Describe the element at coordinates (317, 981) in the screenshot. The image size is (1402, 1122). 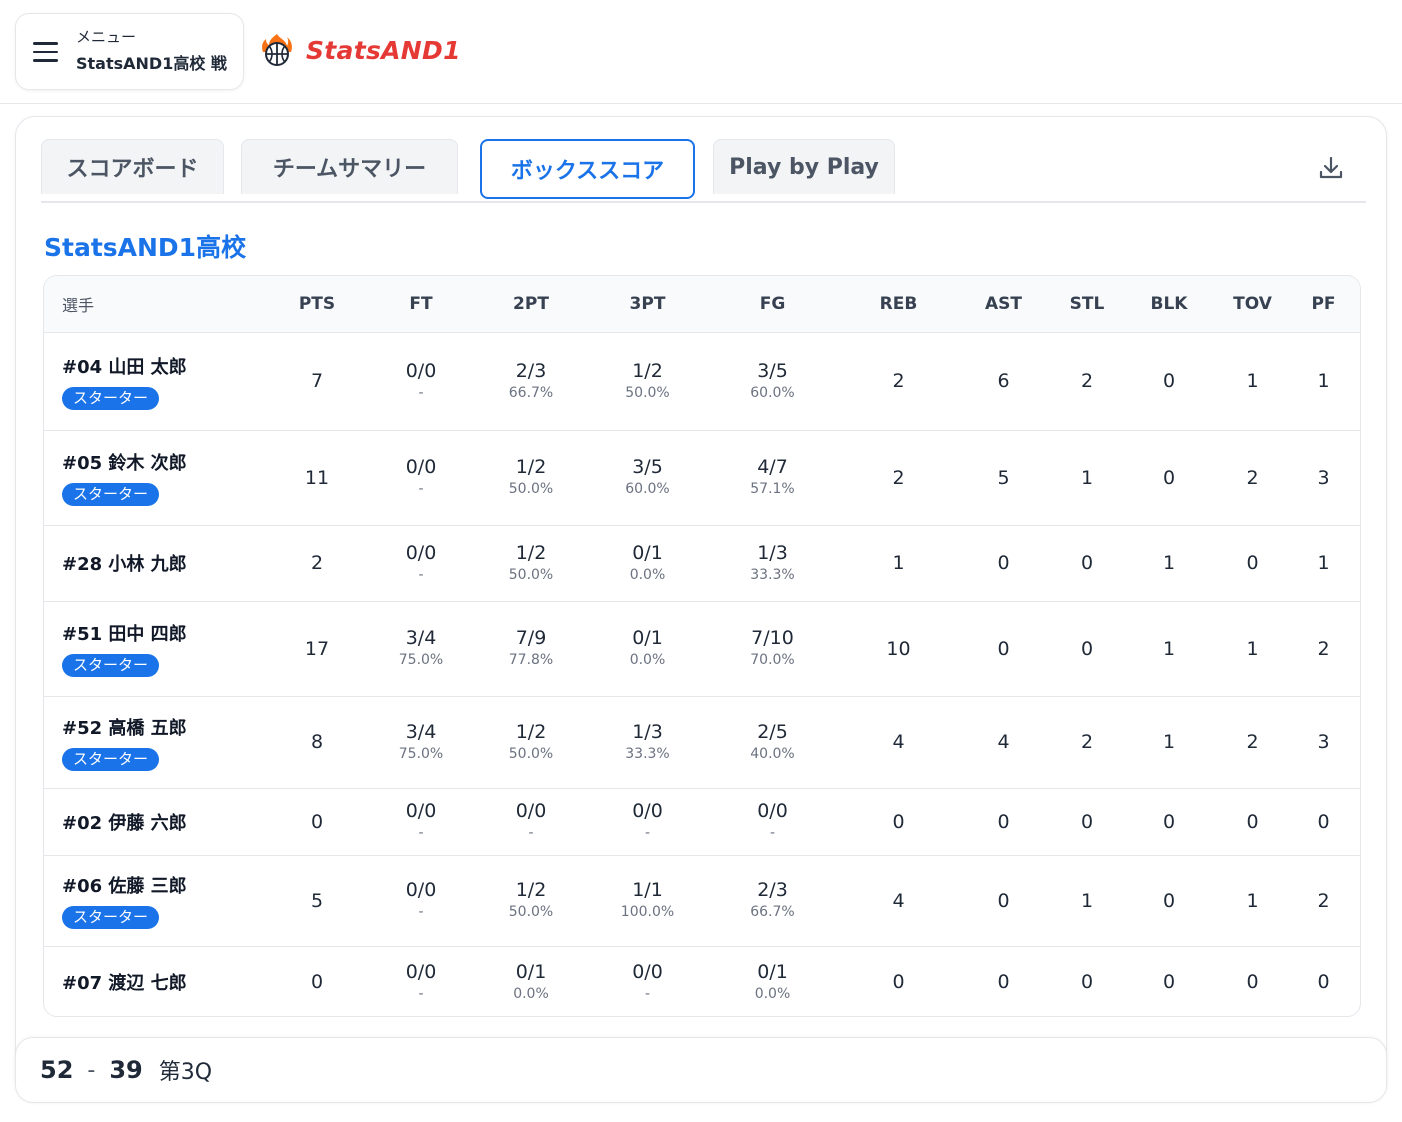
I see `pts-cell: 0` at that location.